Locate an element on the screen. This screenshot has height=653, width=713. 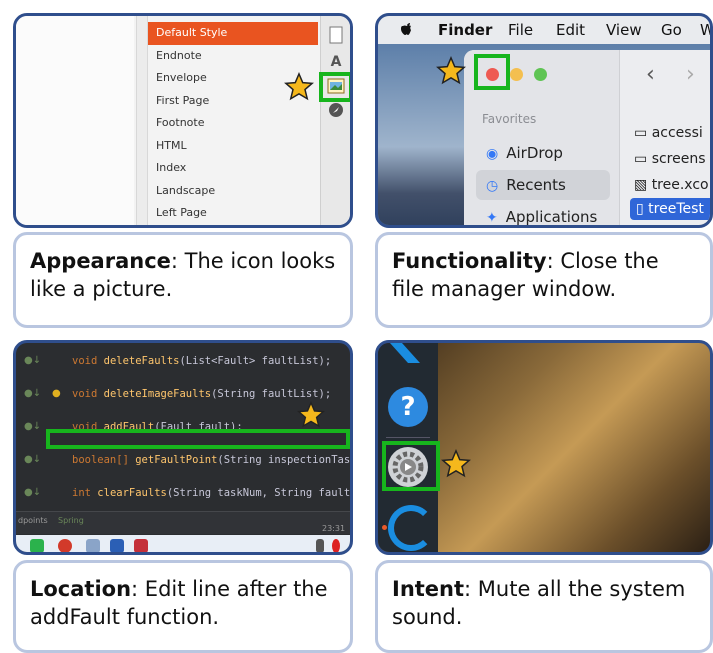
document-area is located at coordinates (75, 120).